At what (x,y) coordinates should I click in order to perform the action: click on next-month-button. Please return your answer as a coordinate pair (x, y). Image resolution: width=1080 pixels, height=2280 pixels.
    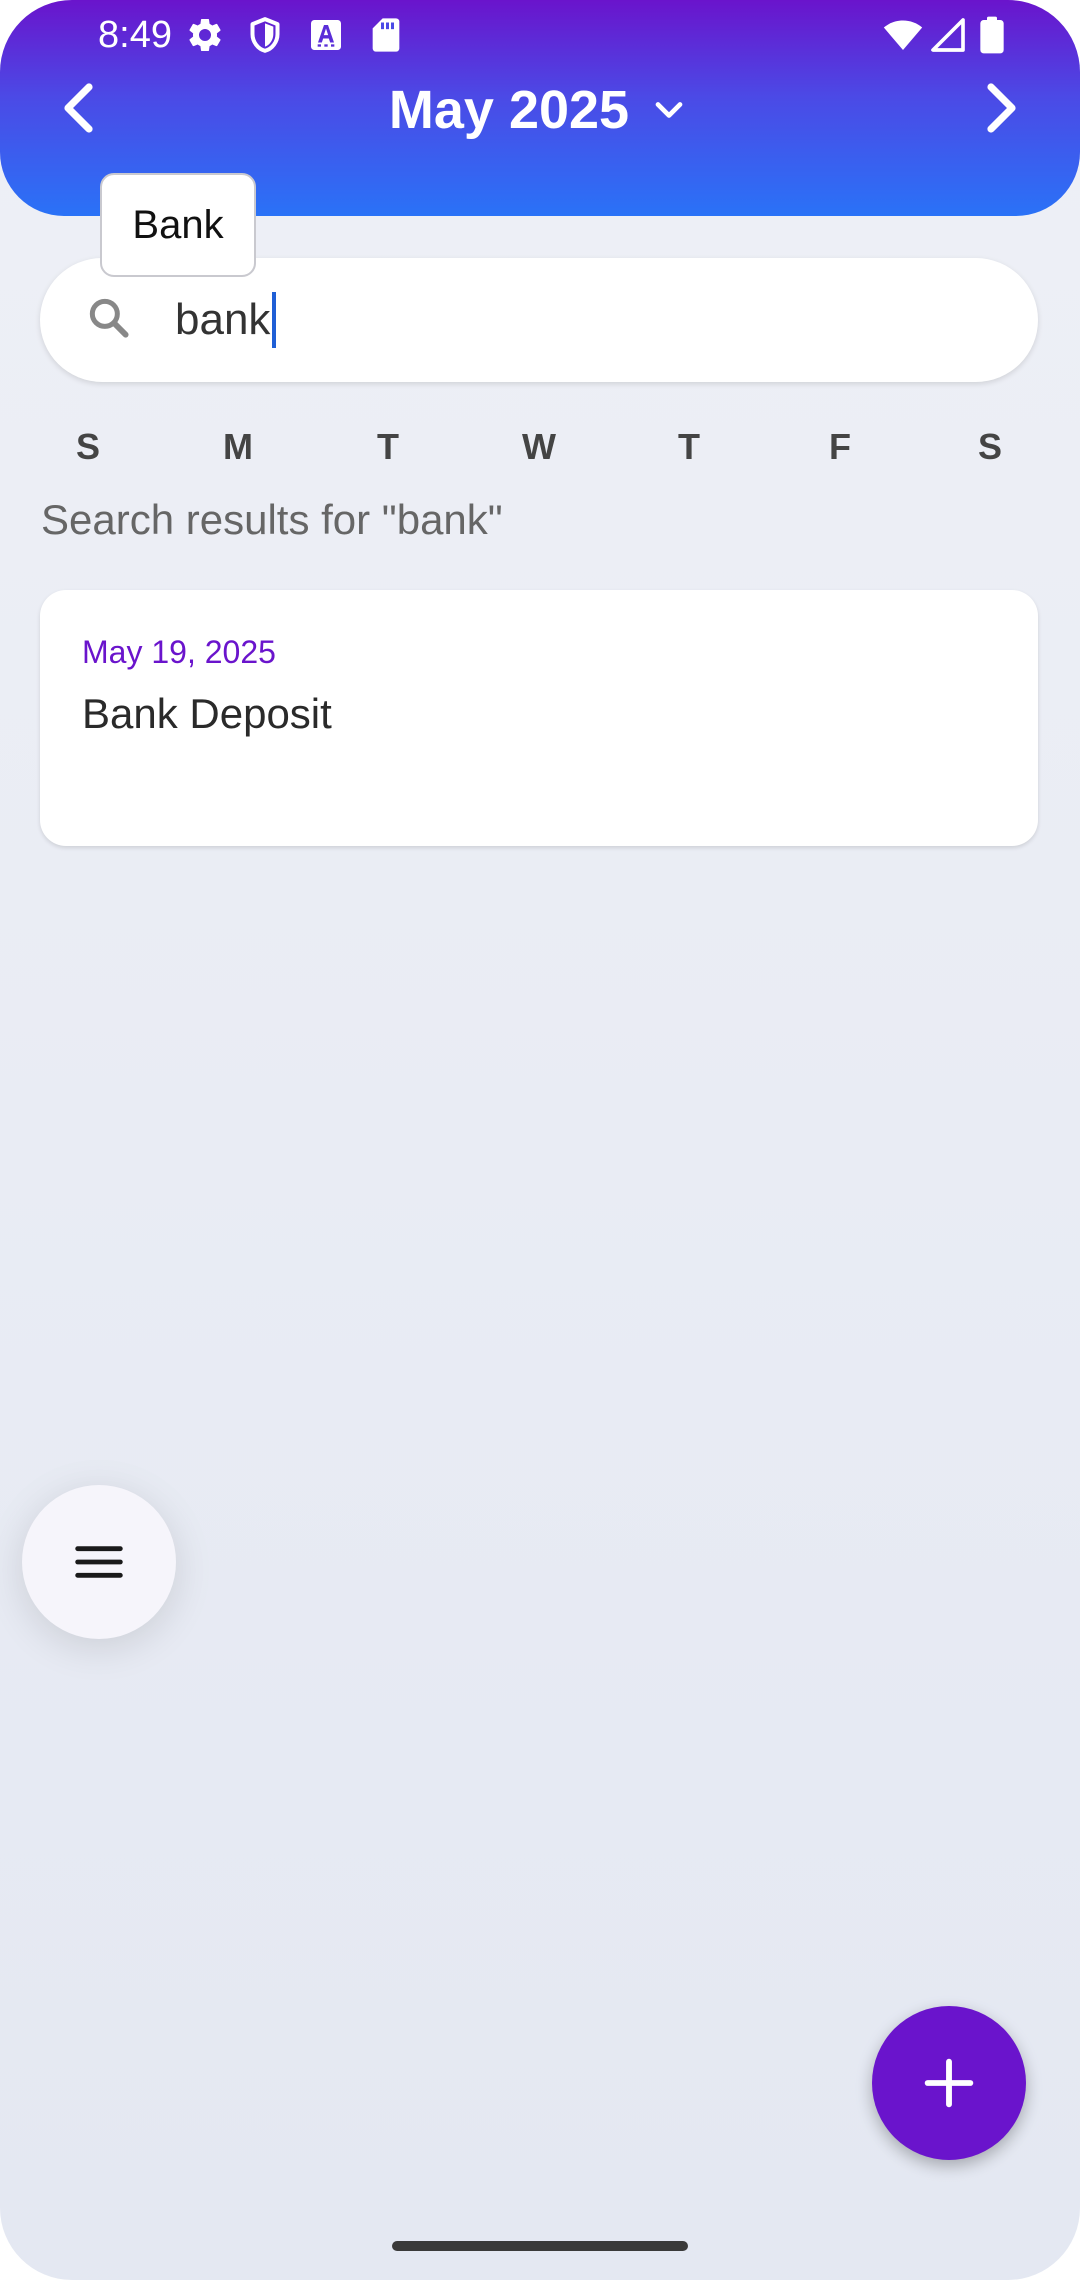
    Looking at the image, I should click on (1000, 108).